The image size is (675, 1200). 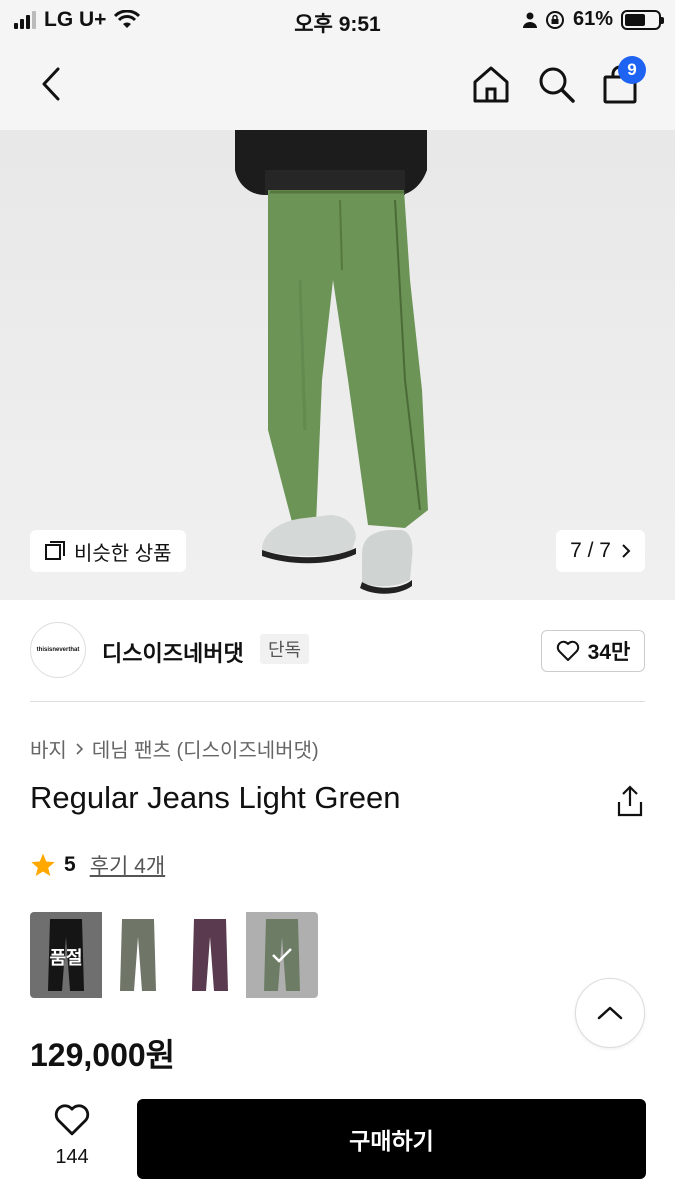 What do you see at coordinates (391, 1139) in the screenshot?
I see `buy-button: 구매하기` at bounding box center [391, 1139].